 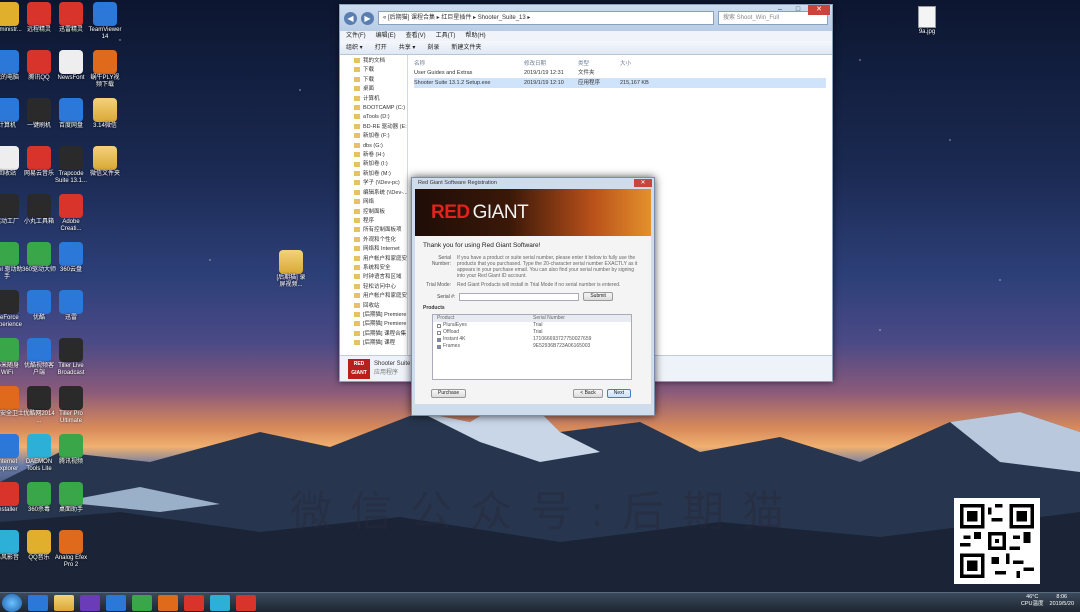 I want to click on desktop-icon: GeForce Experience, so click(x=12, y=309).